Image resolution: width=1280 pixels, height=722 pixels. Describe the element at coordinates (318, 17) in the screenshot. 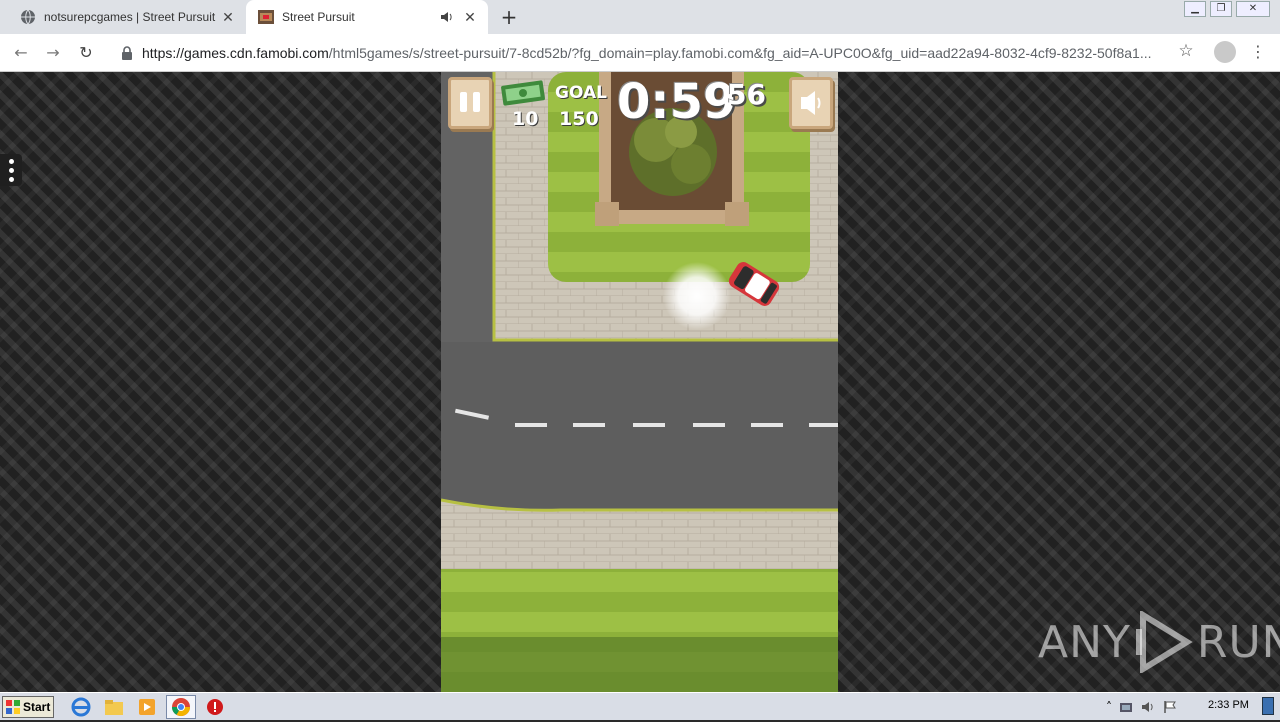

I see `tab-title: Street Pursuit` at that location.